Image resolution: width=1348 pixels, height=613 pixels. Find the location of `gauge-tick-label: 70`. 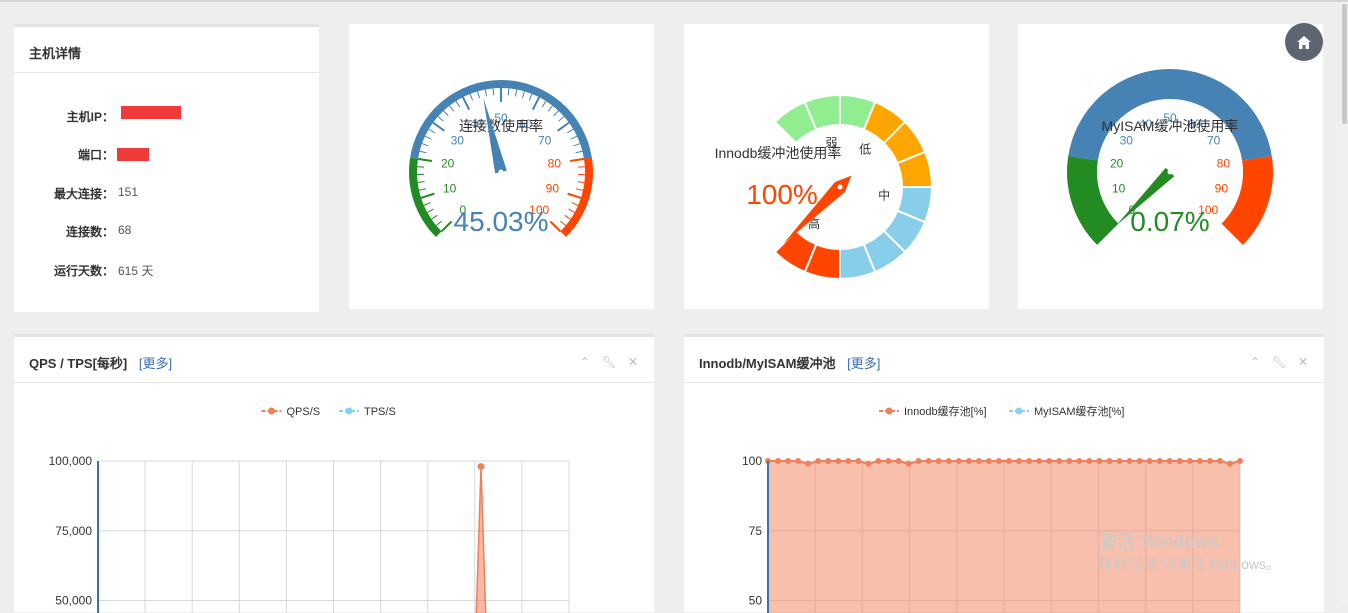

gauge-tick-label: 70 is located at coordinates (1214, 140).